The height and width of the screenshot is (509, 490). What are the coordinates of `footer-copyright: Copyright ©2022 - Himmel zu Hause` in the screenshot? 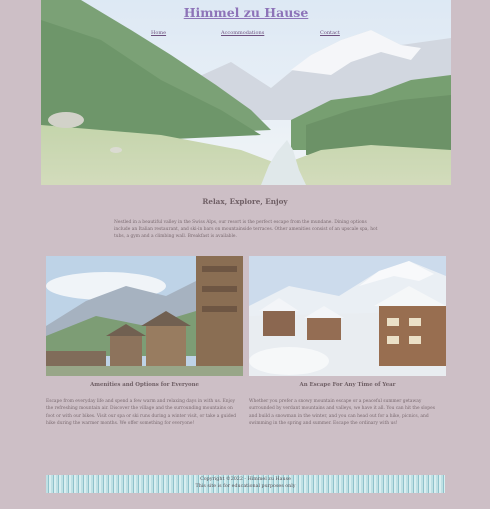 It's located at (245, 479).